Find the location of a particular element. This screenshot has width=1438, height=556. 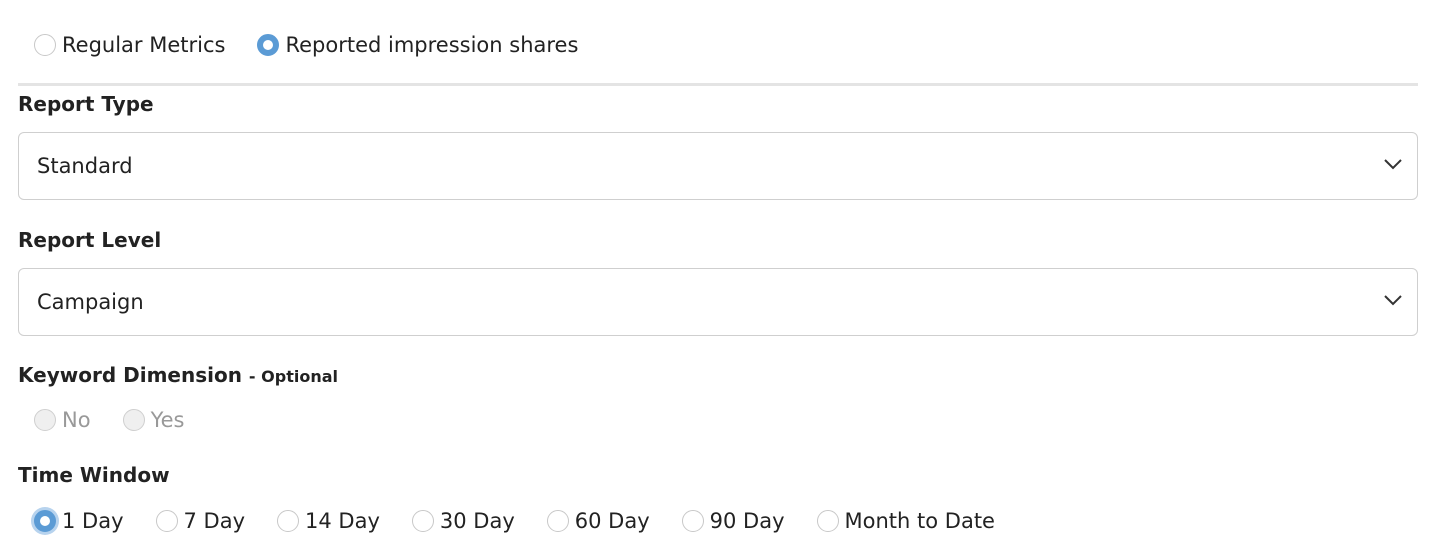

report-level-label: Report Level is located at coordinates (90, 240).